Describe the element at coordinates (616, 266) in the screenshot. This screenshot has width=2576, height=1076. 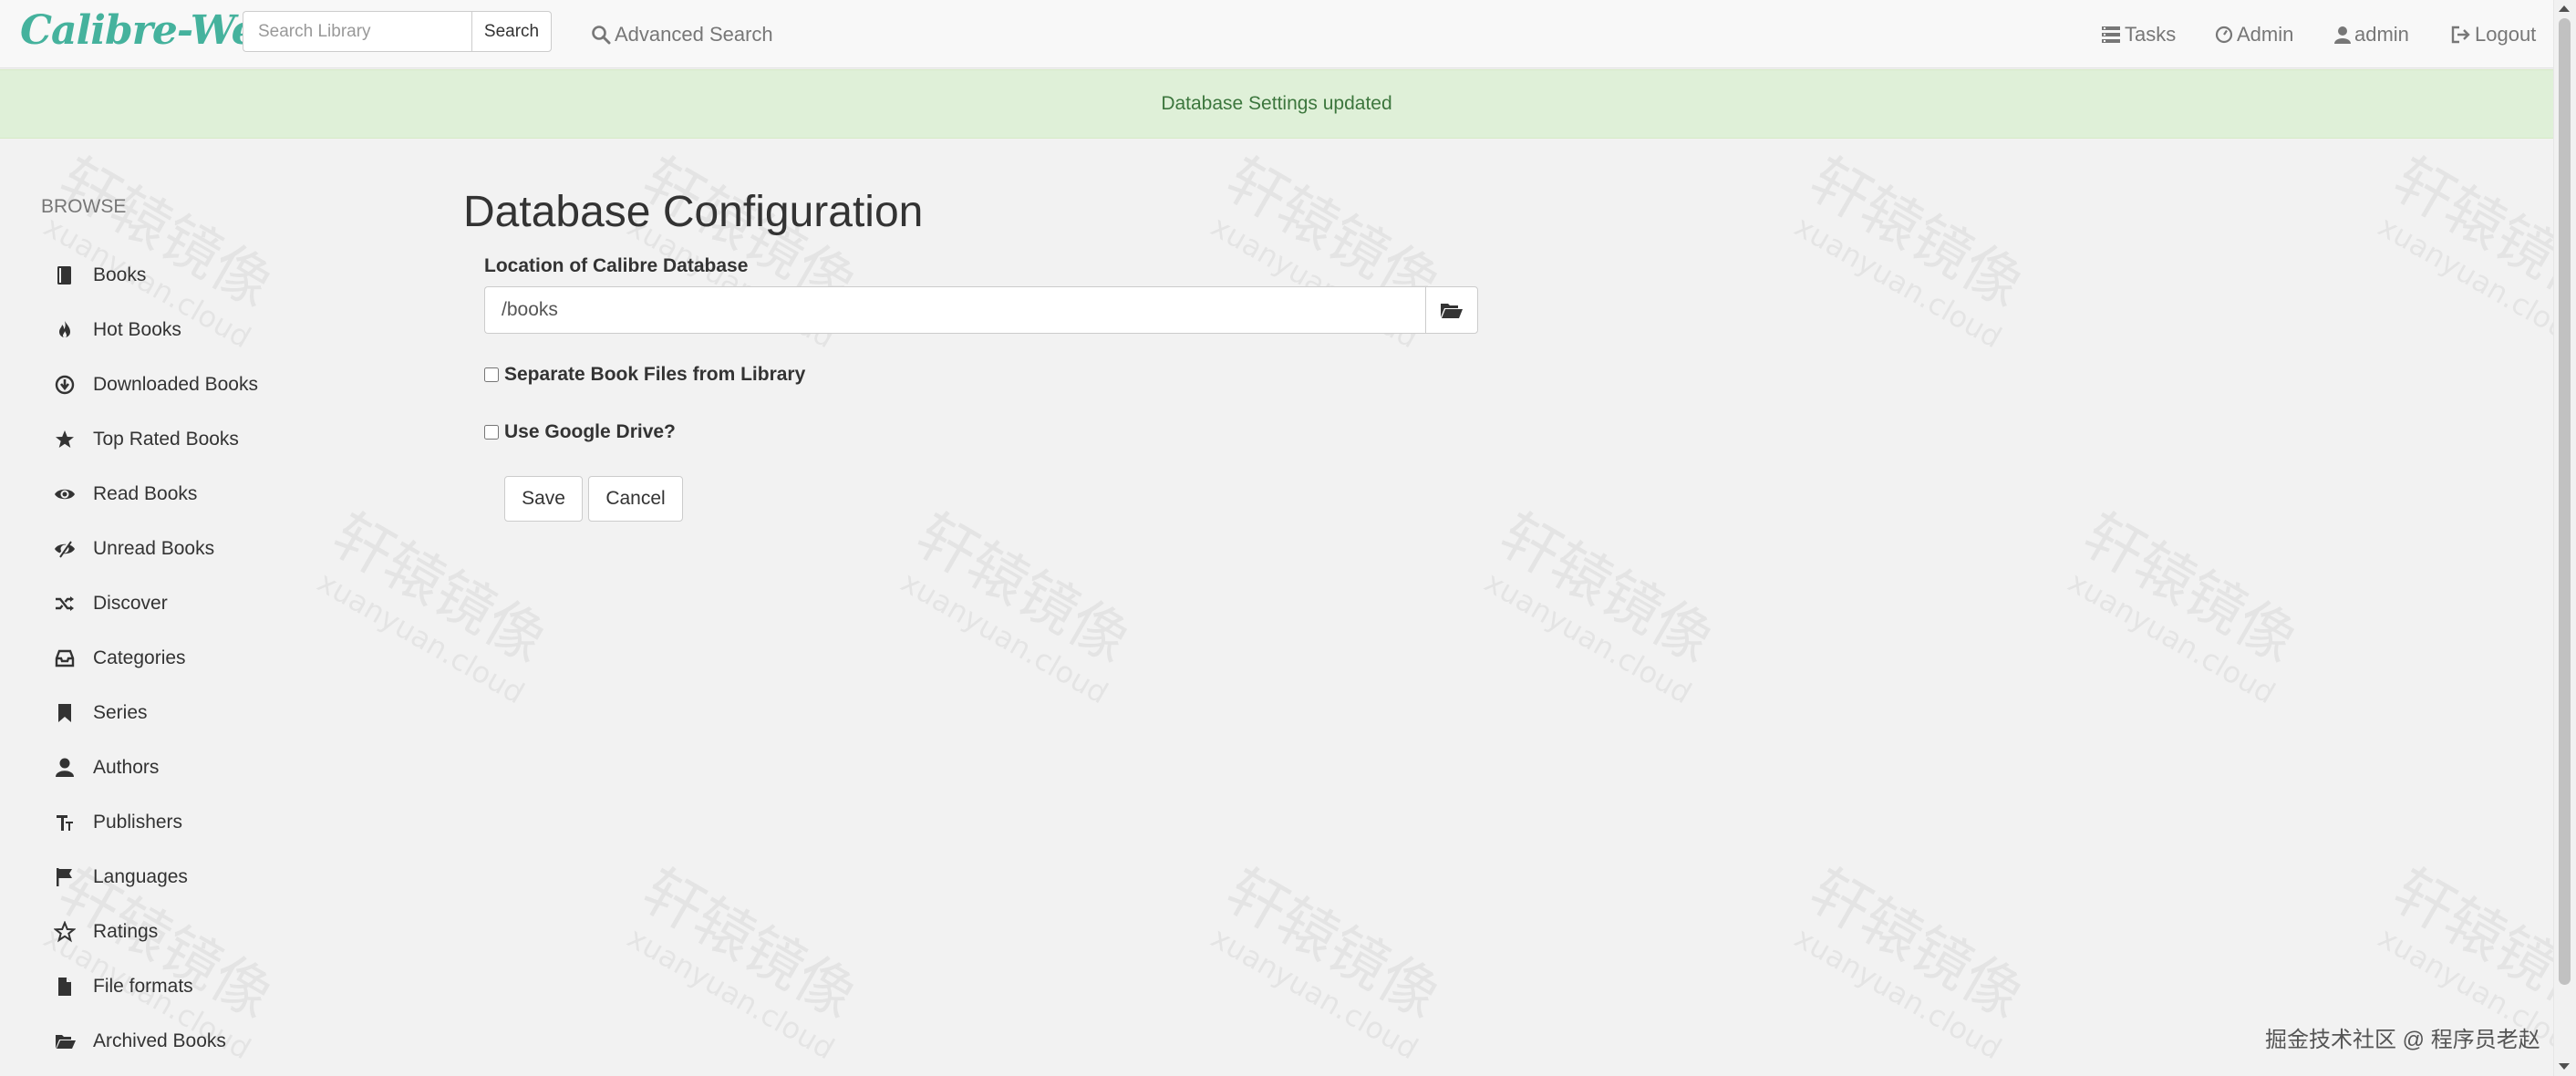
I see `database-location-label: Location of Calibre Database` at that location.